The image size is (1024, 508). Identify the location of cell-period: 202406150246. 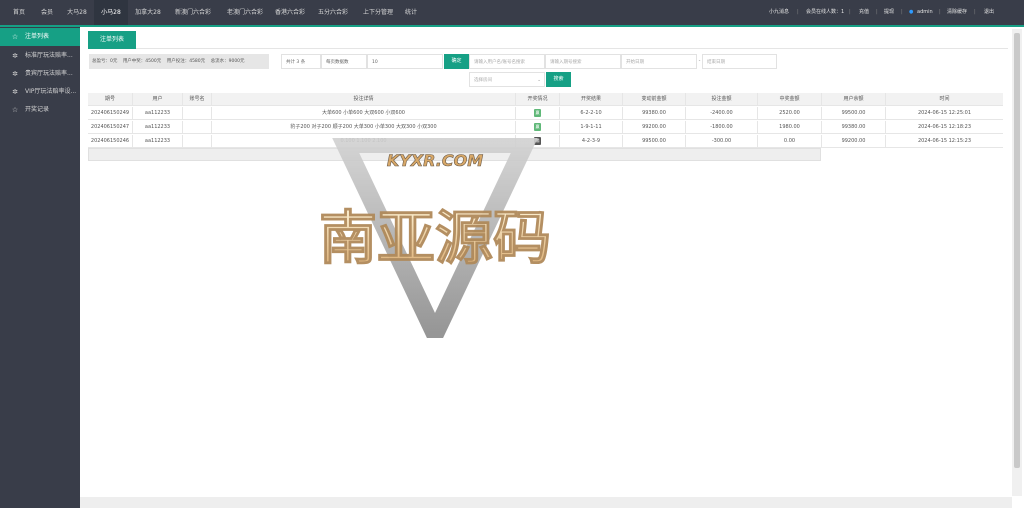
(110, 141).